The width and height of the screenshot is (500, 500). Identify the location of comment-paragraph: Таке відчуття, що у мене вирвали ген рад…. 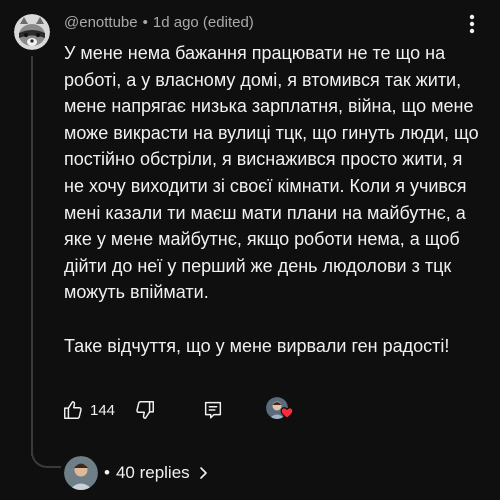
(257, 345).